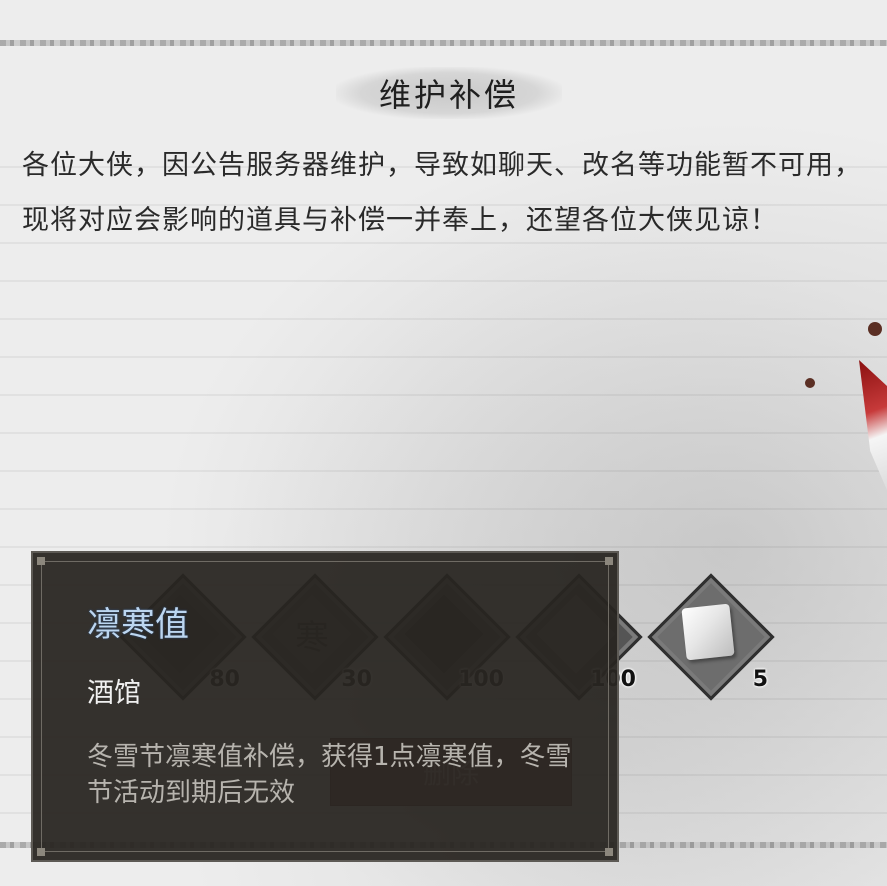 Image resolution: width=887 pixels, height=886 pixels. Describe the element at coordinates (443, 43) in the screenshot. I see `top-border` at that location.